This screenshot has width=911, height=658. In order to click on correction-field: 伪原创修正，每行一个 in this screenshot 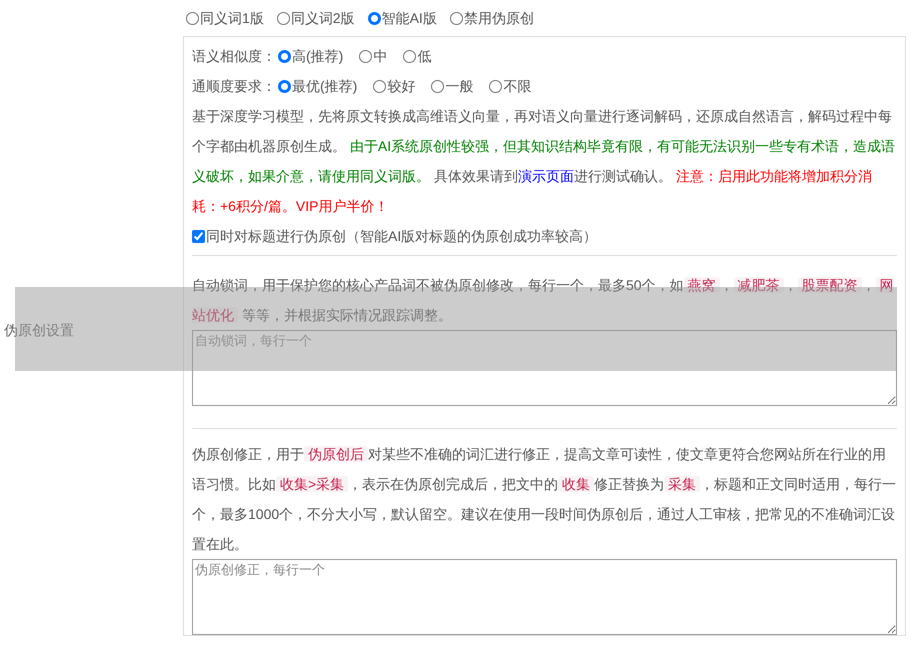, I will do `click(544, 597)`.